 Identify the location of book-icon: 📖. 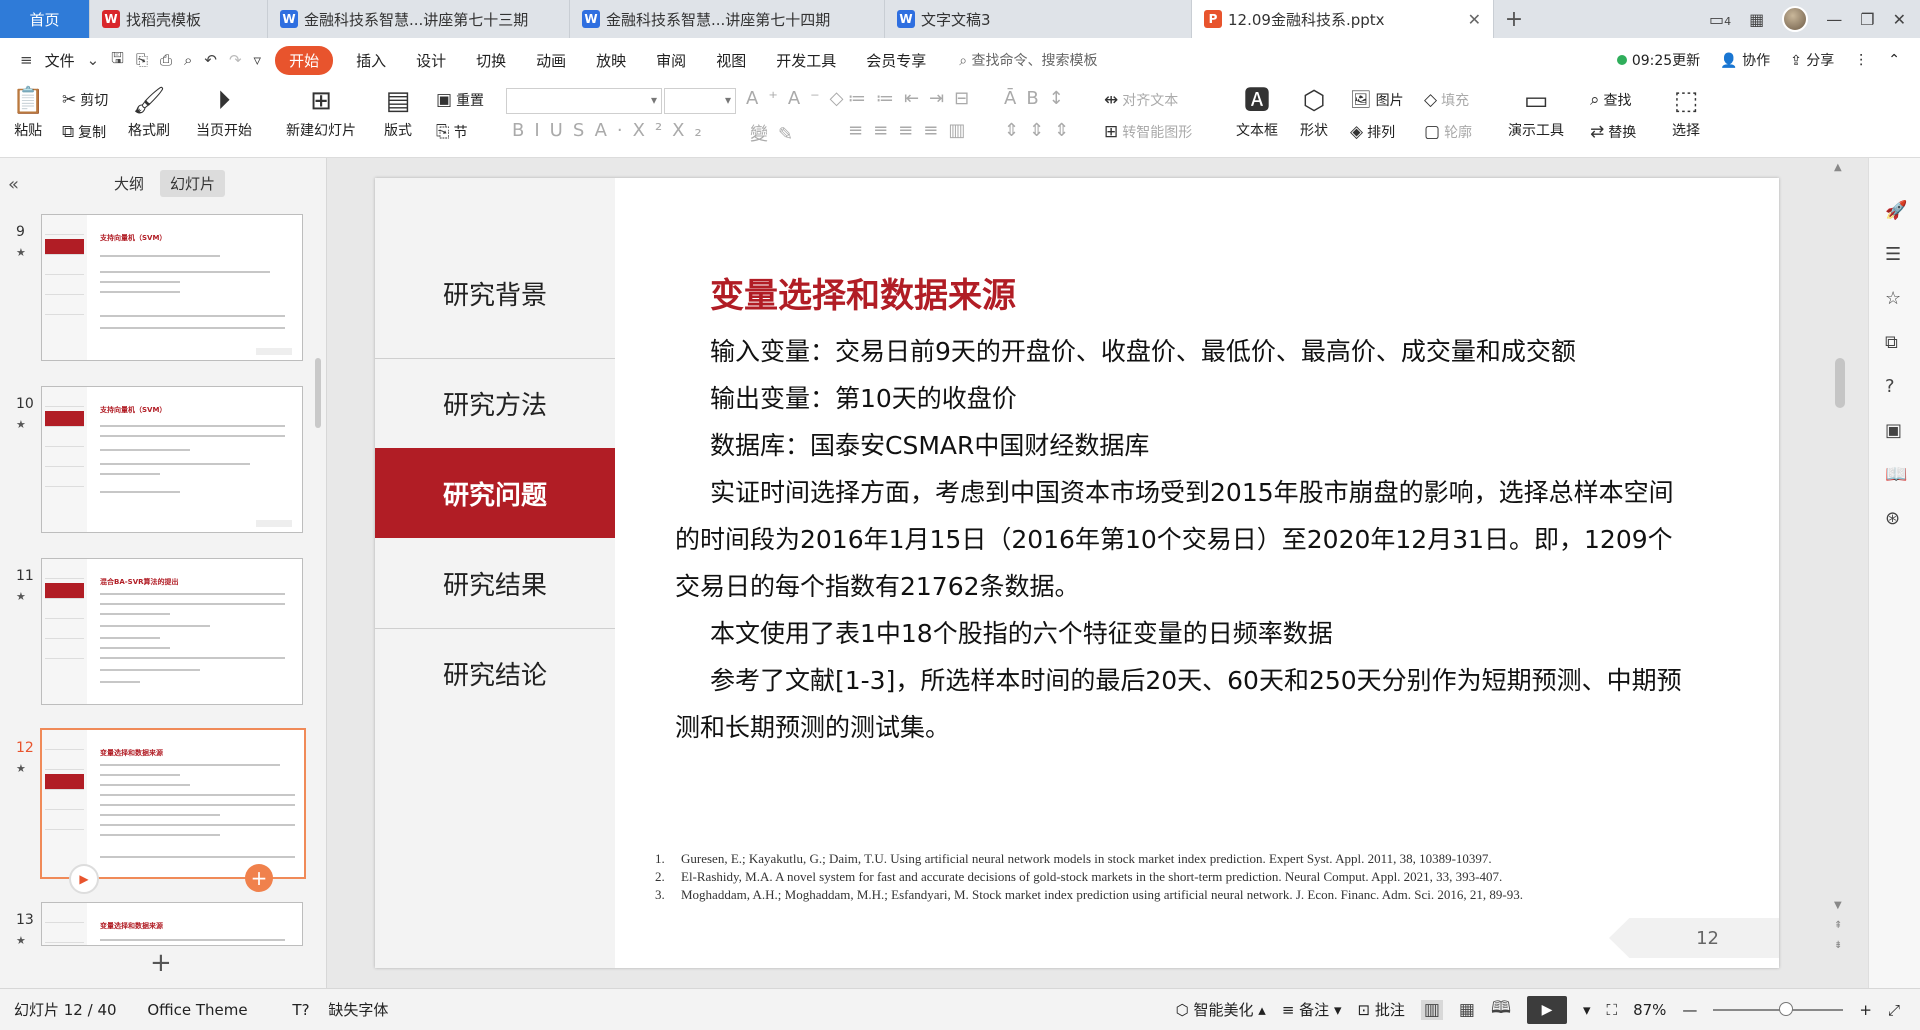
(1896, 474).